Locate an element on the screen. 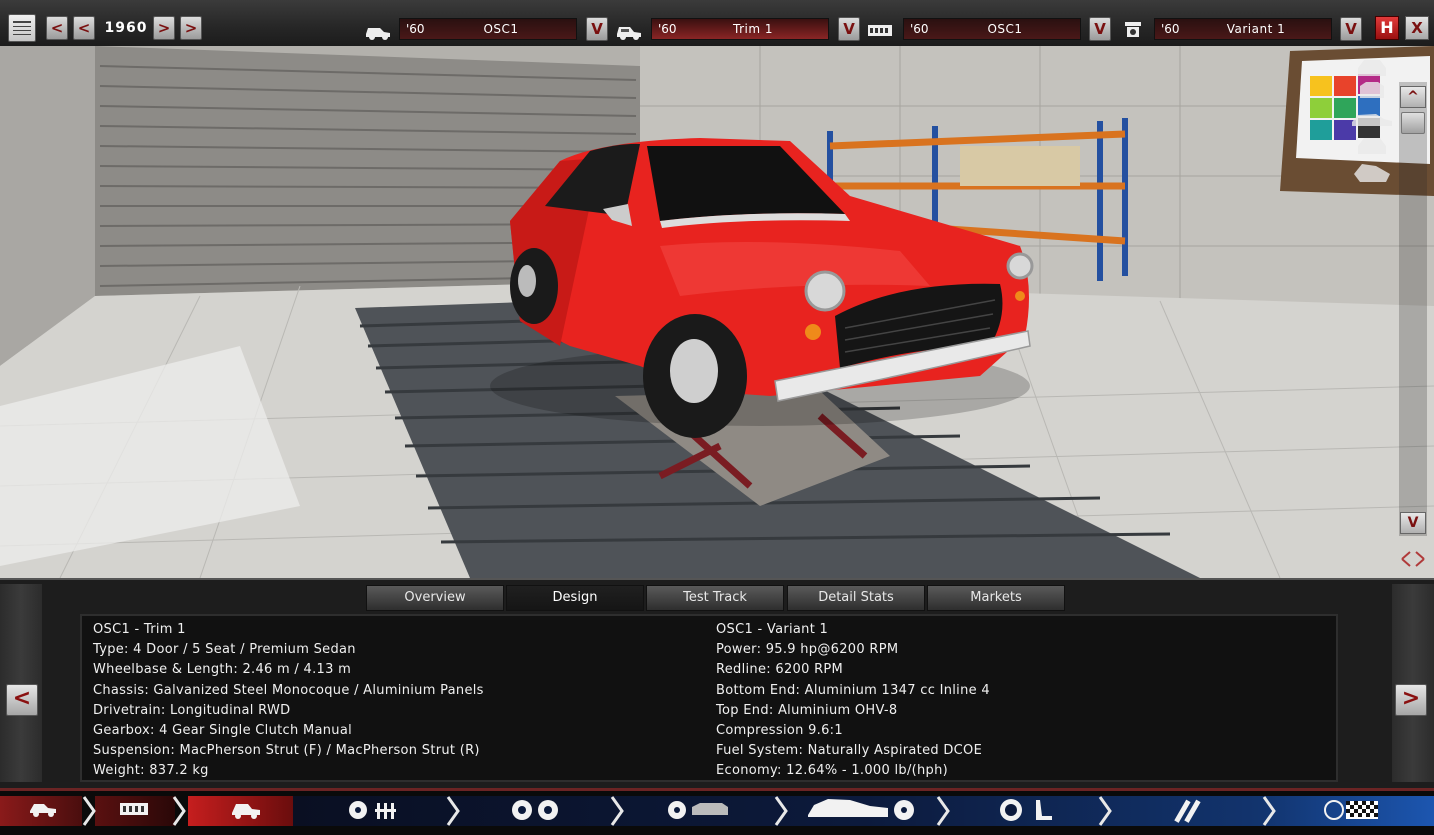 The width and height of the screenshot is (1434, 835). tab-design: Design is located at coordinates (575, 598).